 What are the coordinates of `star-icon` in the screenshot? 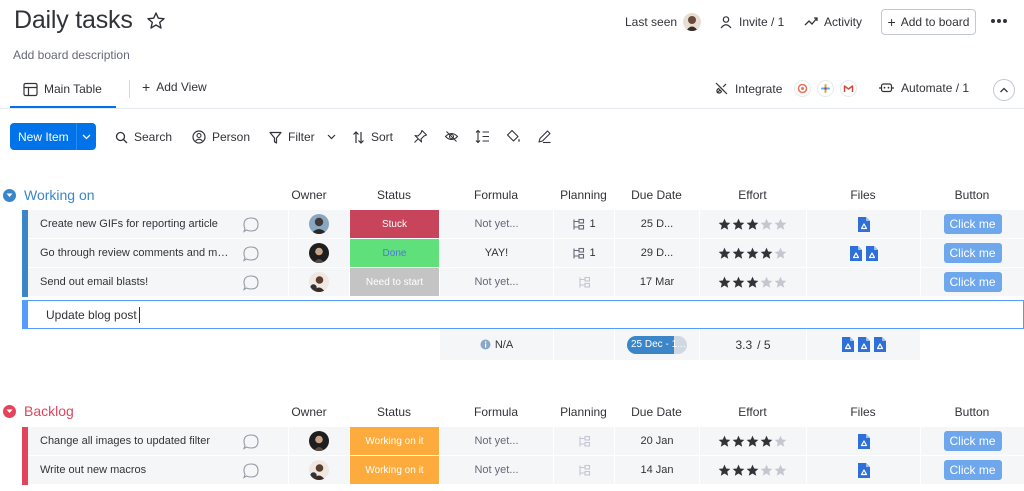 It's located at (156, 21).